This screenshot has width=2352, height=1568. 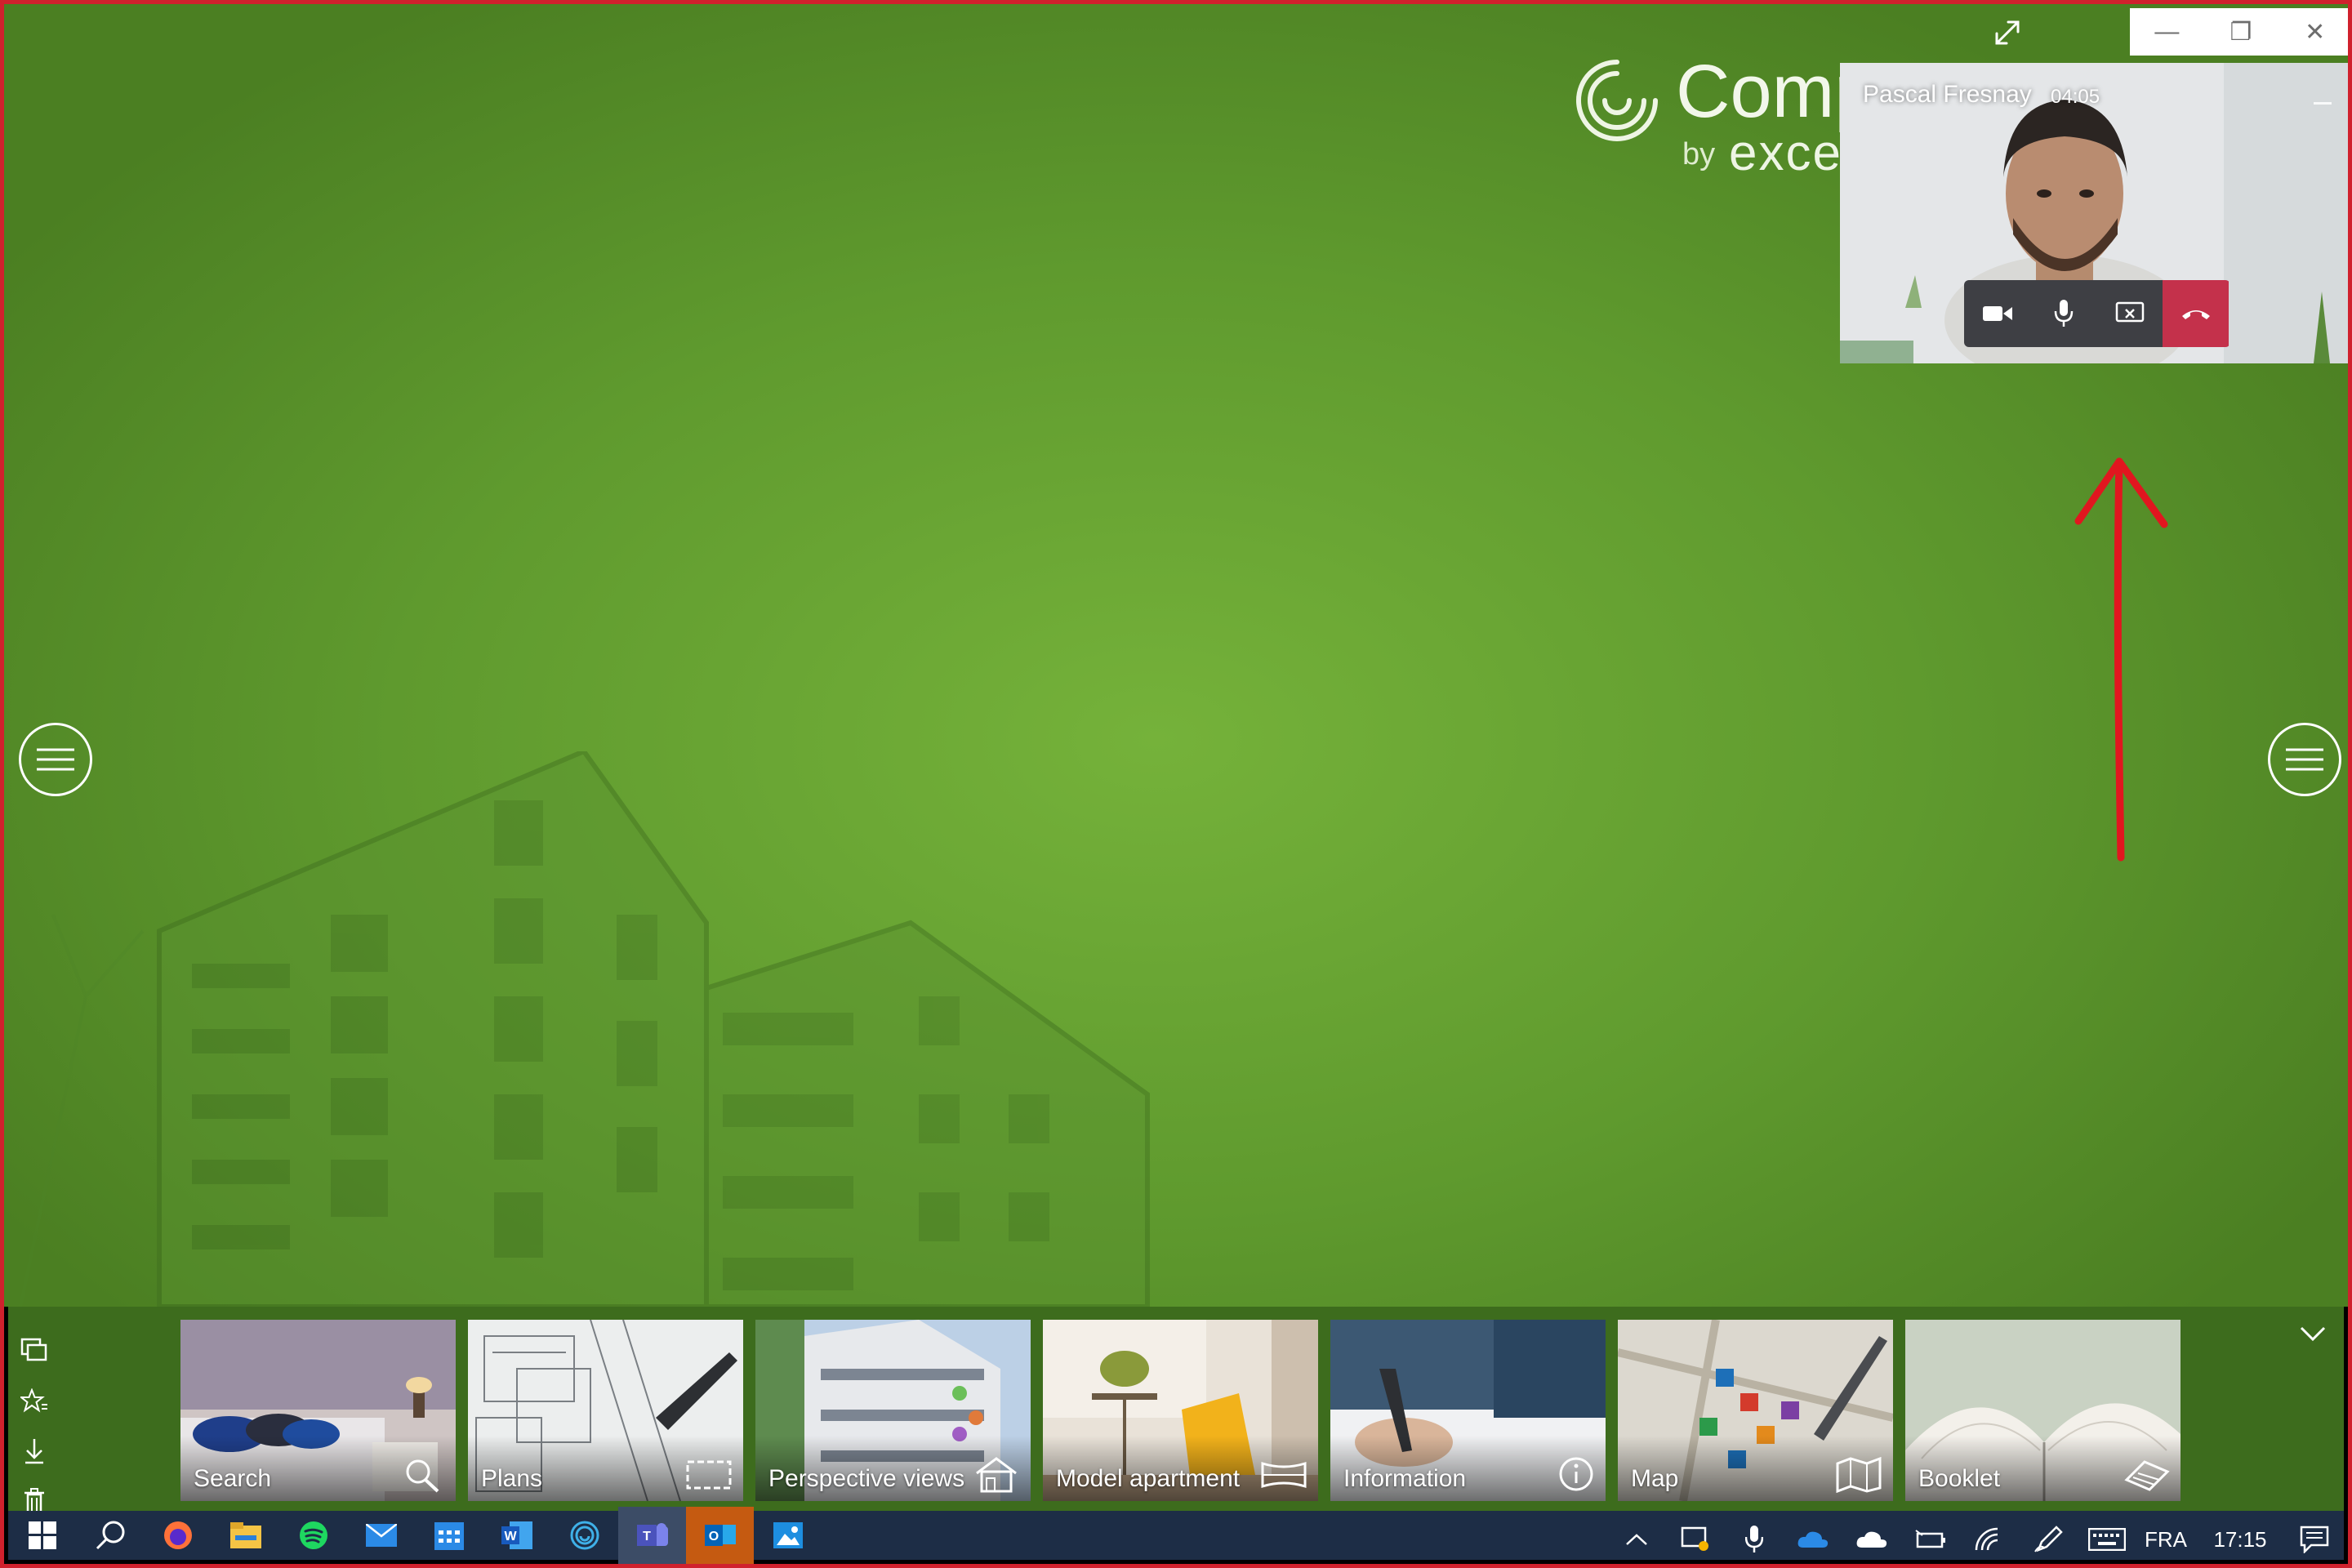 I want to click on calendar-icon, so click(x=449, y=1536).